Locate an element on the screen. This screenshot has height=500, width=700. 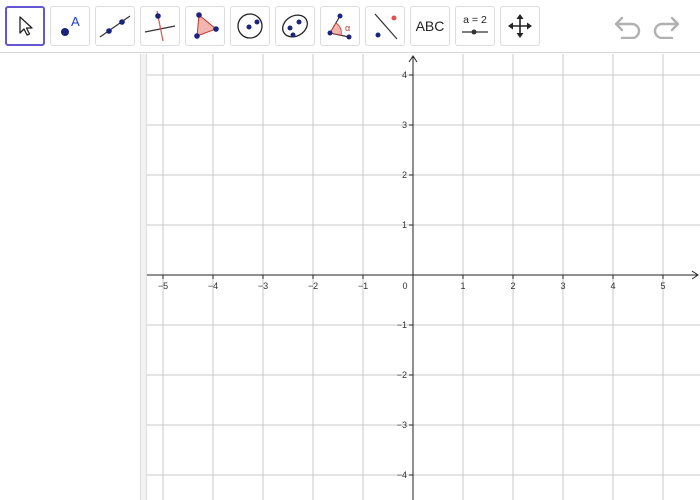
x-tick-label: −2 is located at coordinates (313, 286).